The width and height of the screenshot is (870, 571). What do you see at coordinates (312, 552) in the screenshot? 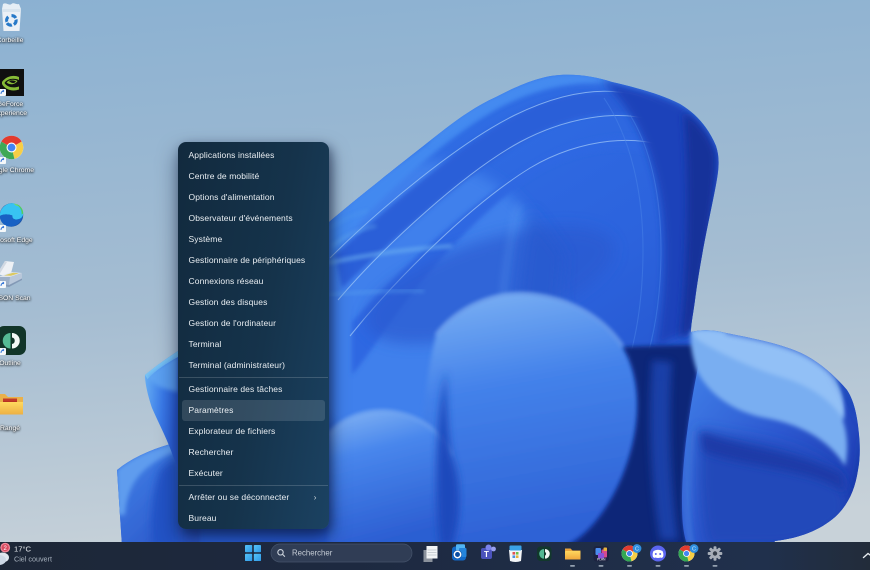
I see `svg-text: Rechercher` at bounding box center [312, 552].